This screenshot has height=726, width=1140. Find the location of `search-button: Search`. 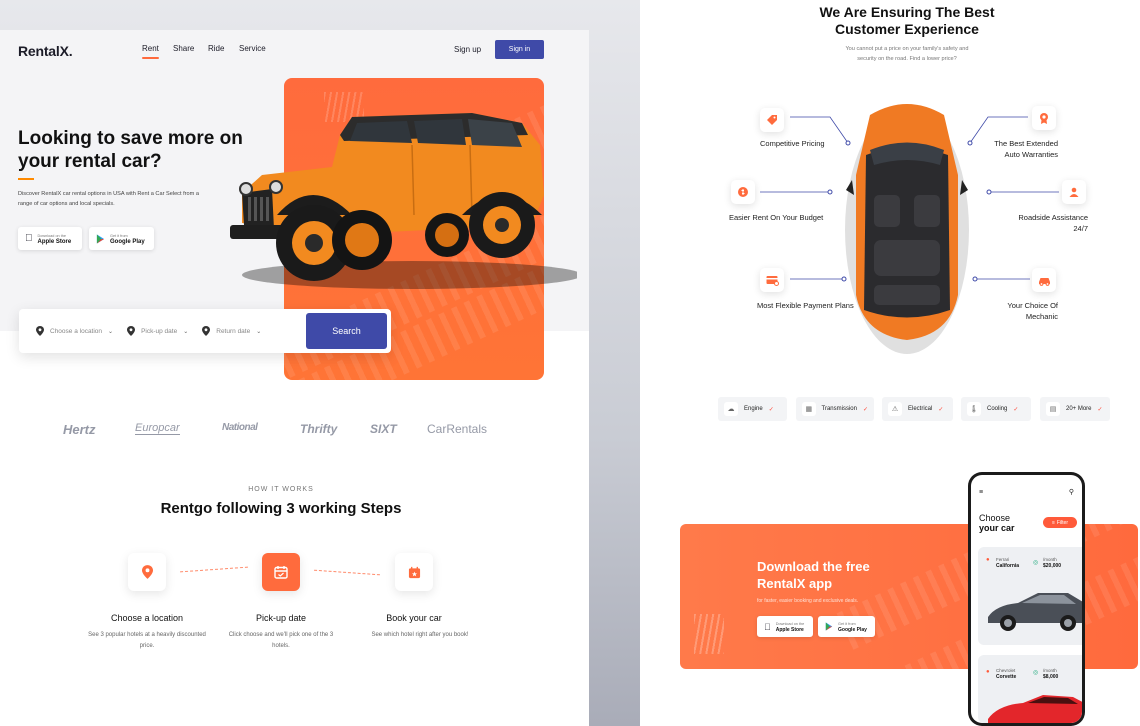

search-button: Search is located at coordinates (346, 331).